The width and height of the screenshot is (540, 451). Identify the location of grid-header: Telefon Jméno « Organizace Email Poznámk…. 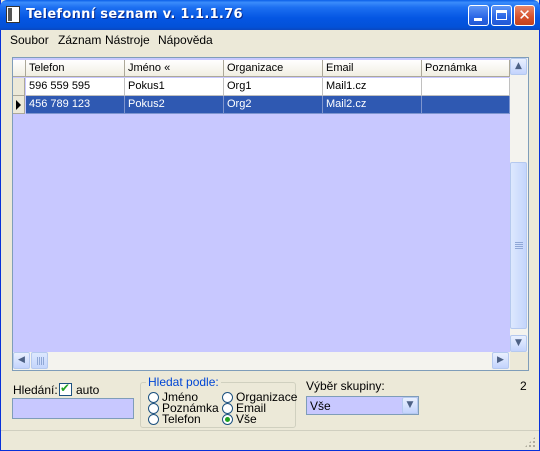
(261, 69).